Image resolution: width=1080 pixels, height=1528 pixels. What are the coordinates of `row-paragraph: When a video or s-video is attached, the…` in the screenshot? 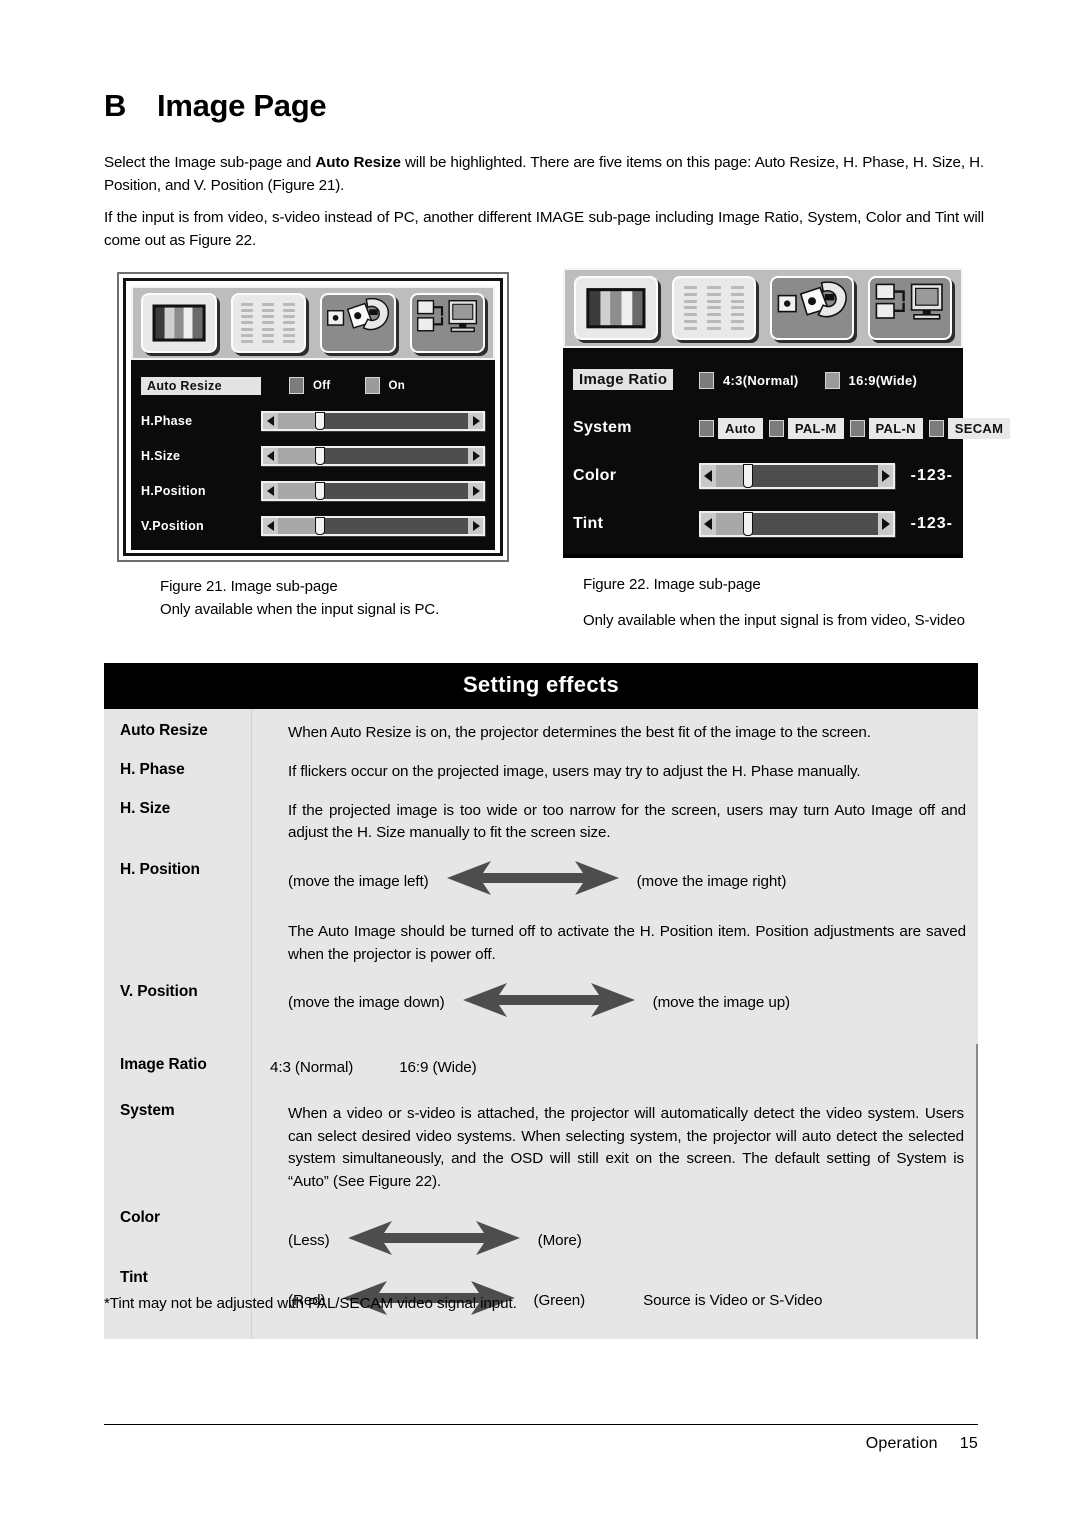 It's located at (626, 1147).